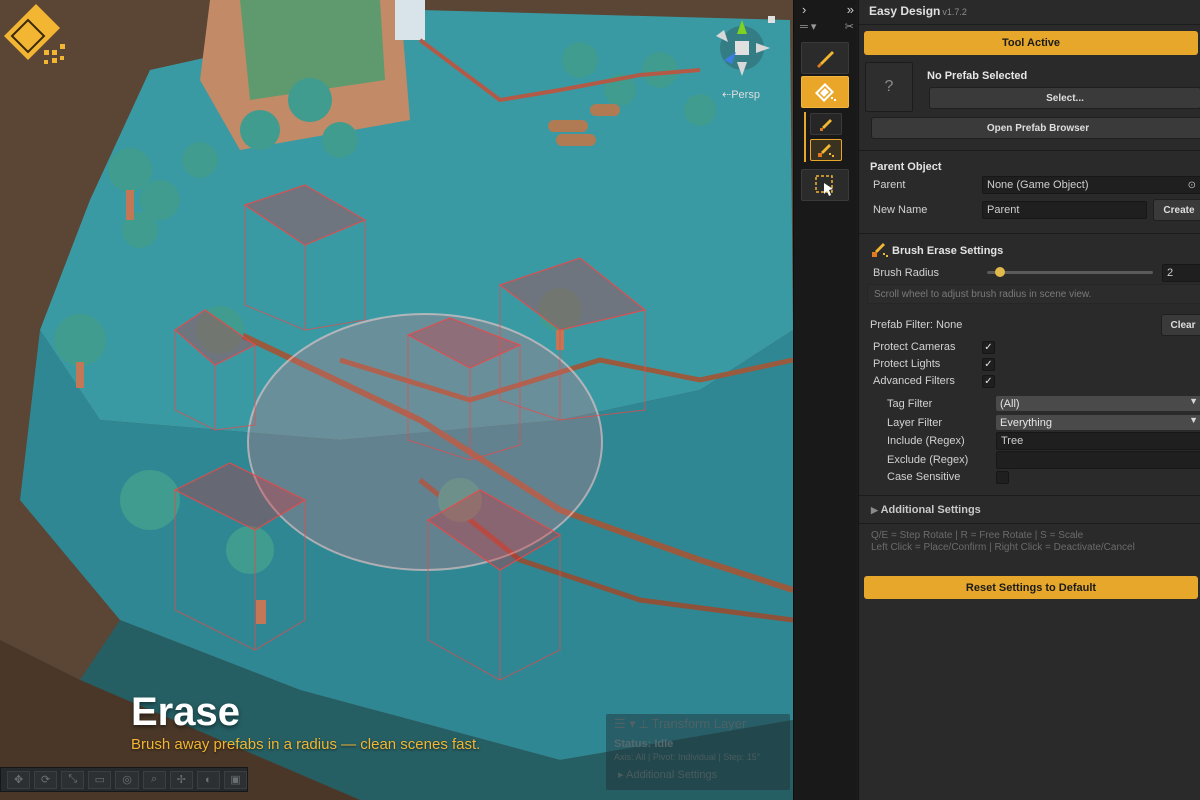 This screenshot has height=800, width=1200. I want to click on brush-erase-header: Brush Erase Settings, so click(948, 251).